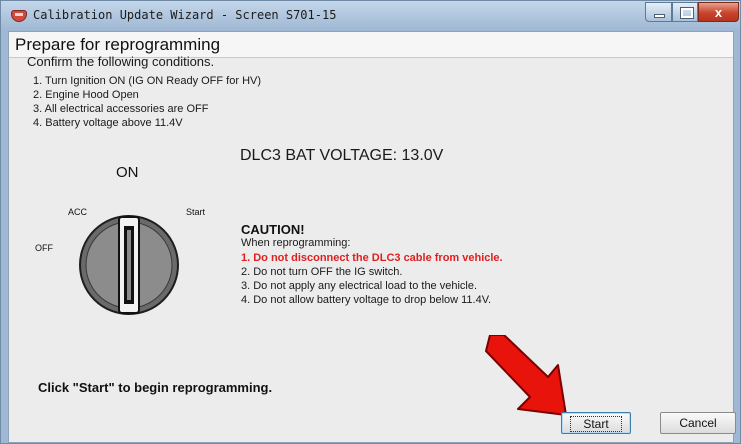 The height and width of the screenshot is (444, 741). I want to click on condition-item: 3. All electrical accessories are OFF, so click(121, 109).